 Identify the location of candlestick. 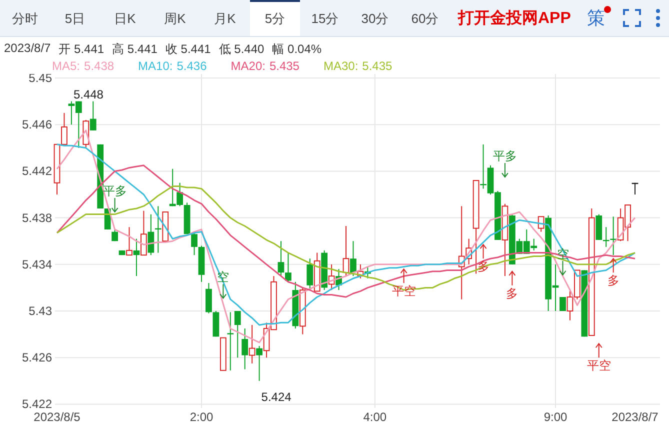
(635, 188).